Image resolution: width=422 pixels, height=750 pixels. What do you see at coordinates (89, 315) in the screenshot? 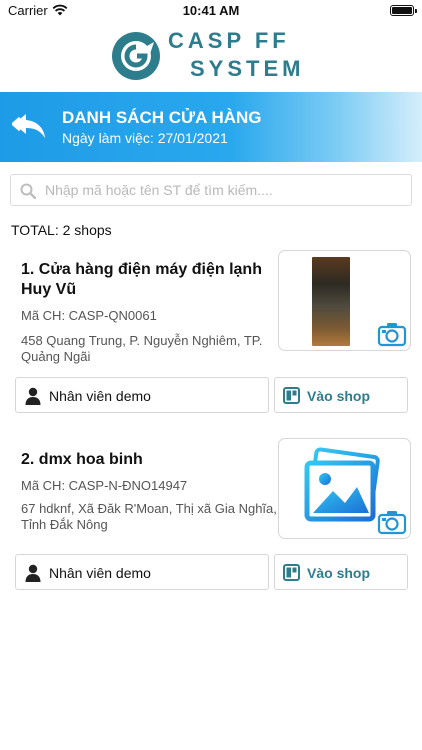
I see `shop-code: Mã CH: CASP-QN0061` at bounding box center [89, 315].